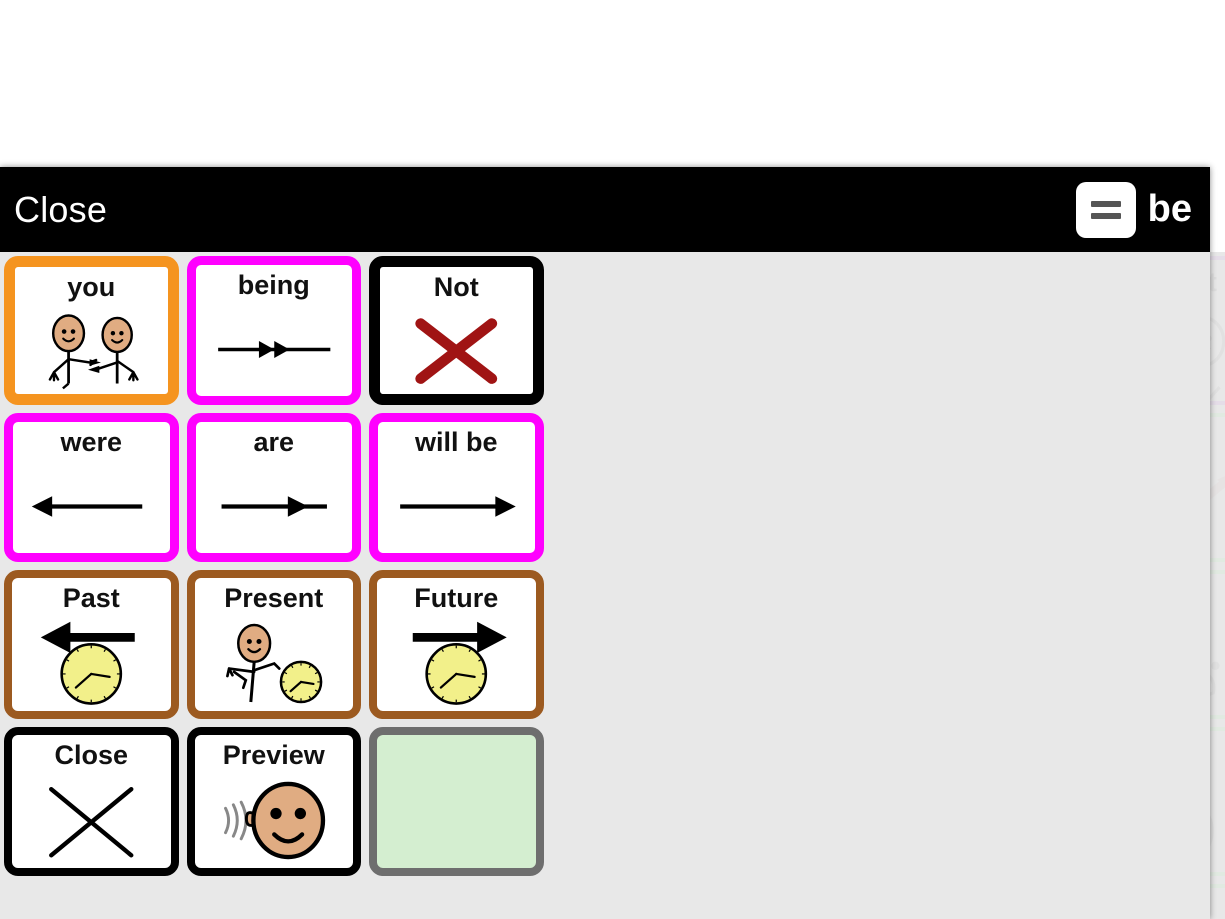 This screenshot has height=919, width=1225. Describe the element at coordinates (91, 287) in the screenshot. I see `option-cell-label: you` at that location.